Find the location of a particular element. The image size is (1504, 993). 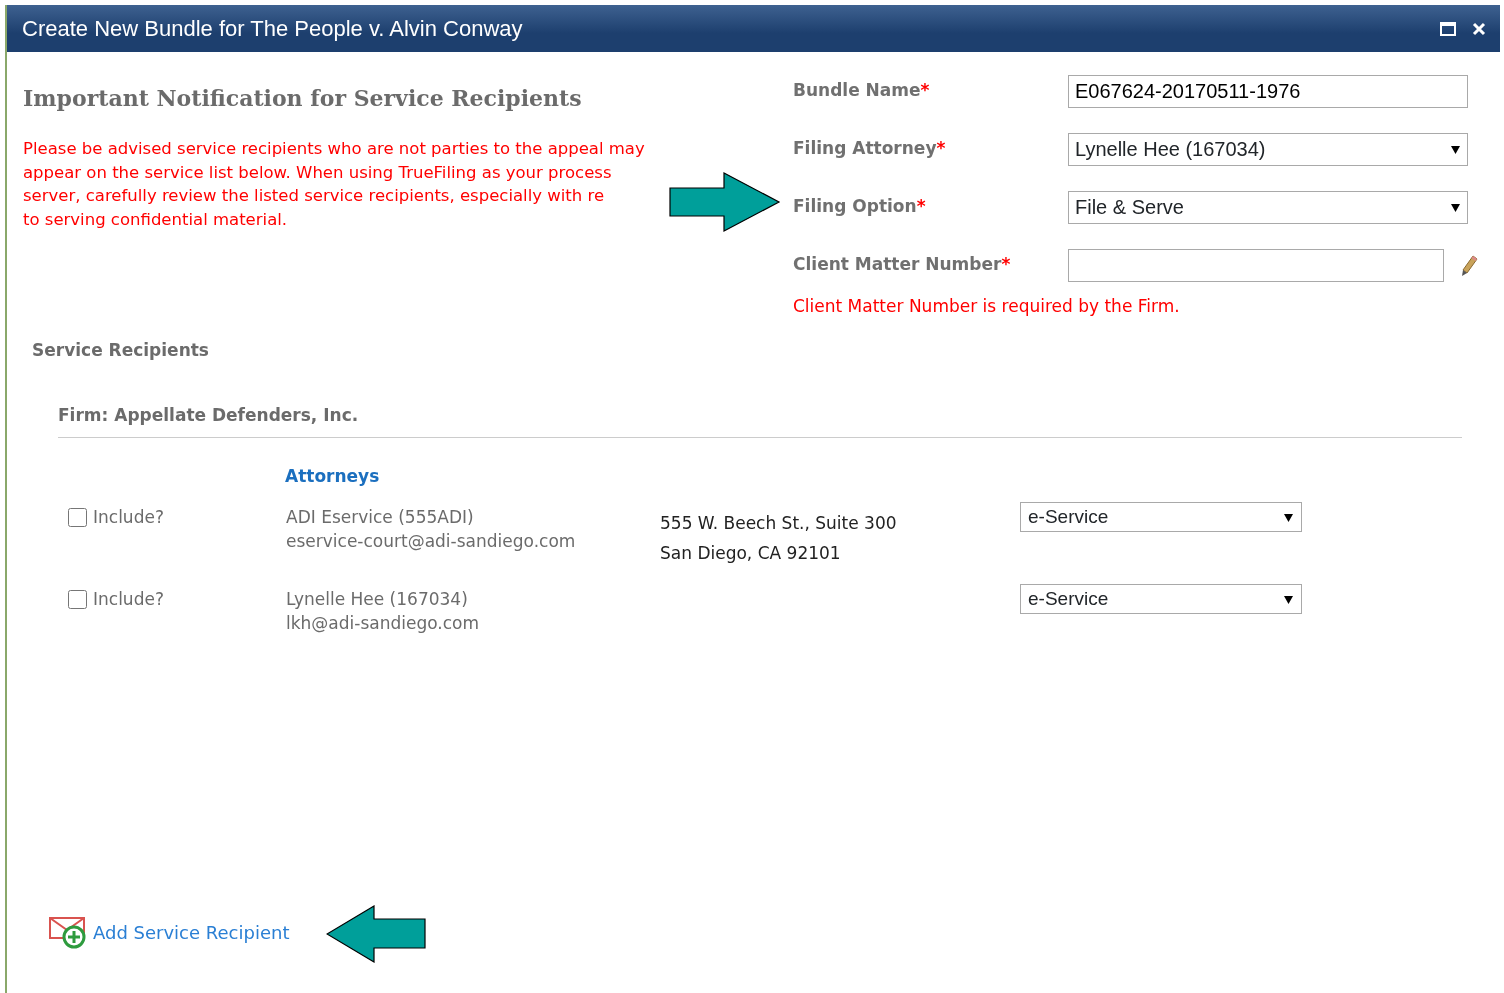

pencil-icon is located at coordinates (1469, 265).